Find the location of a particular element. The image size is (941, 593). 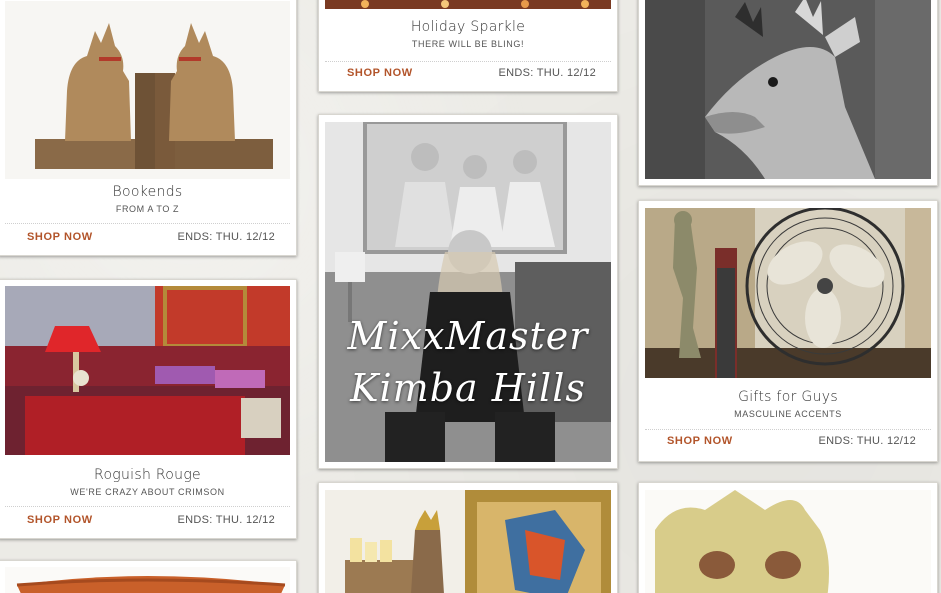

card-title: Bookends is located at coordinates (148, 192).